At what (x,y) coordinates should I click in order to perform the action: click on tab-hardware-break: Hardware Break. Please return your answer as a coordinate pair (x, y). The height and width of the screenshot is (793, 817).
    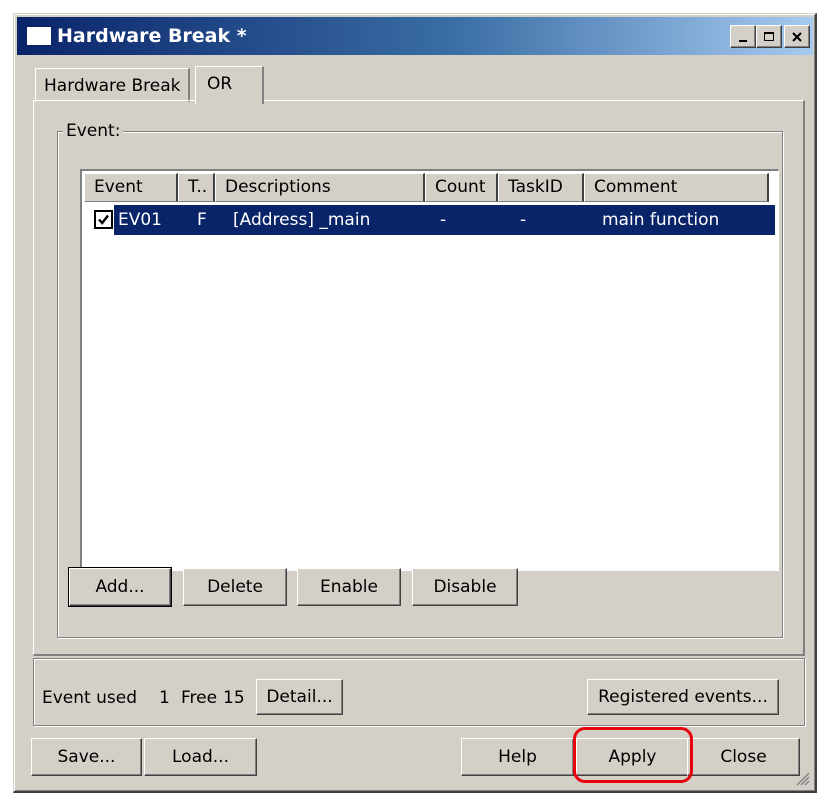
    Looking at the image, I should click on (113, 85).